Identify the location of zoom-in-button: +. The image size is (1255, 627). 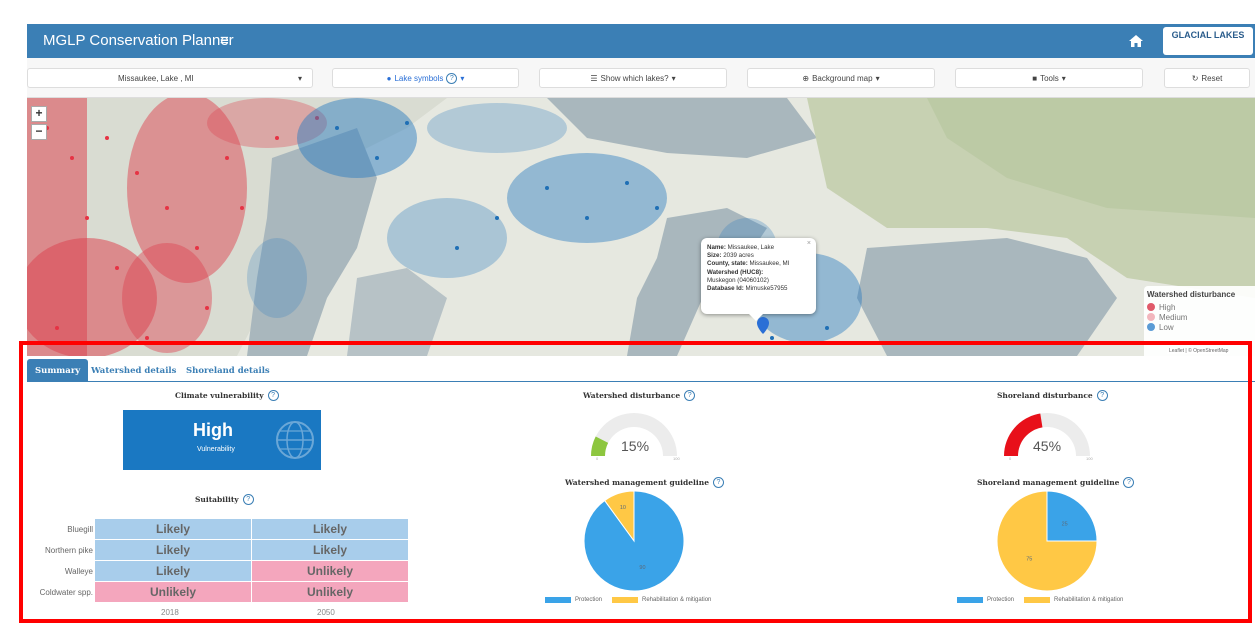
(39, 114).